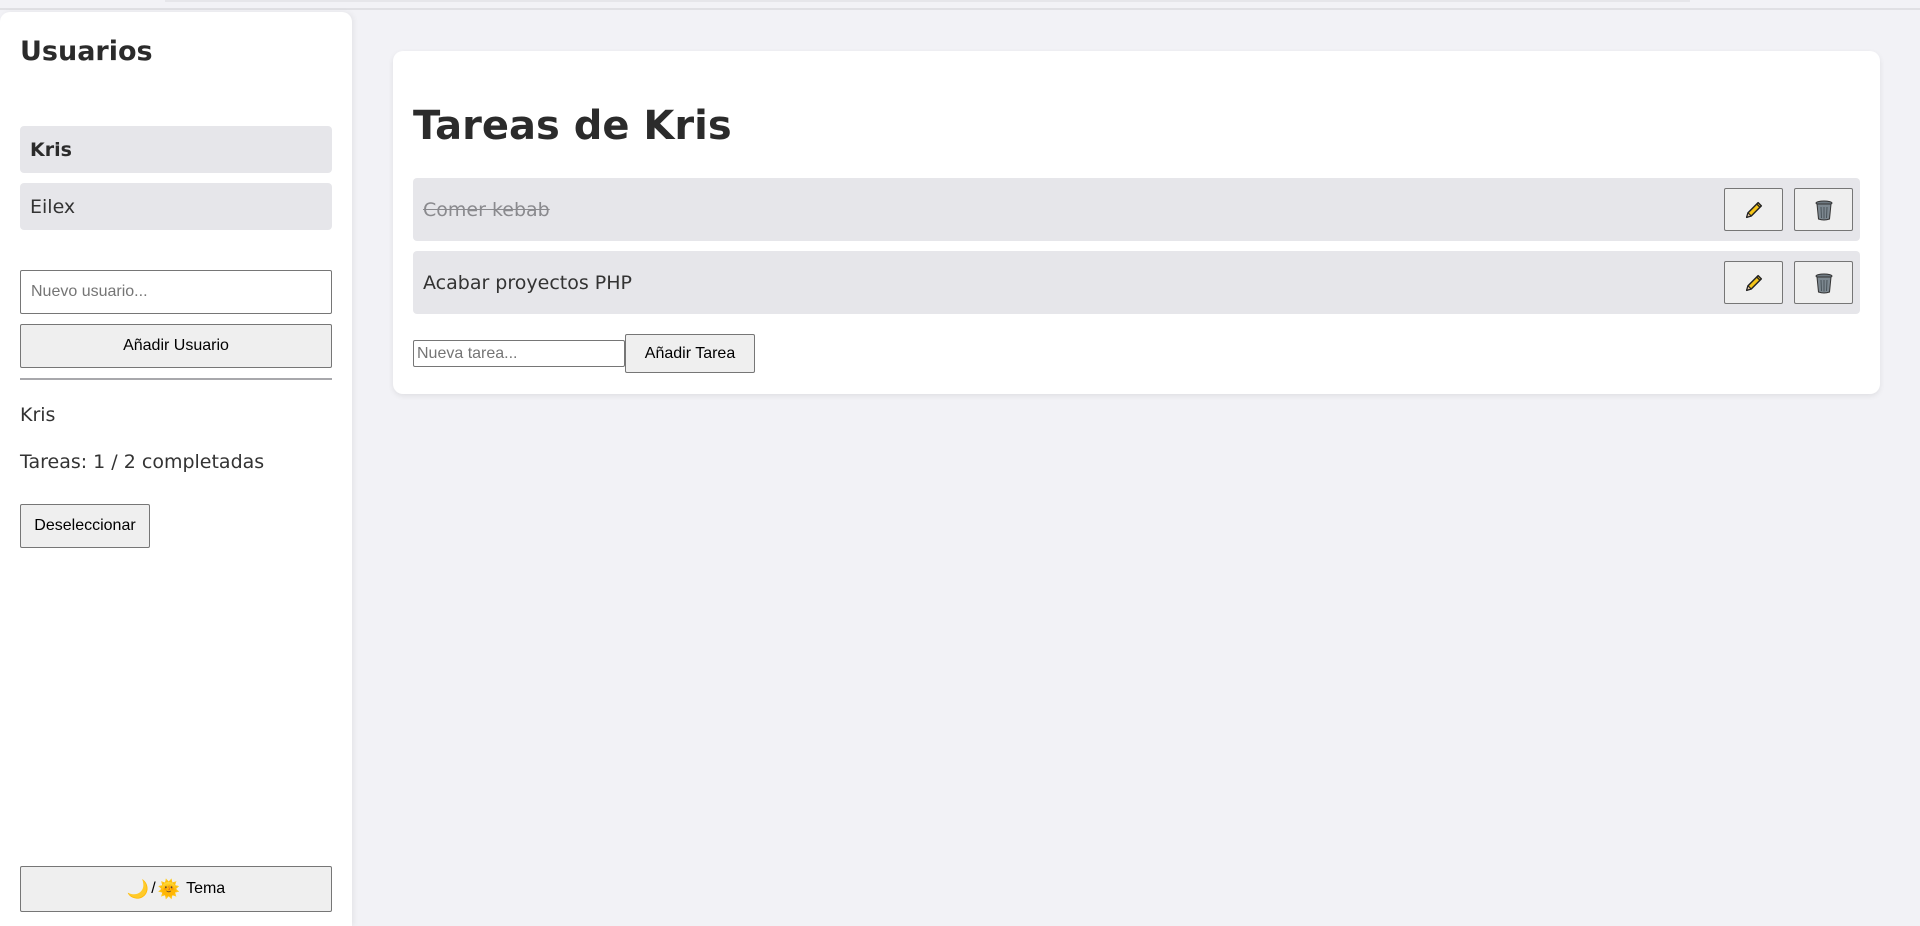 Image resolution: width=1920 pixels, height=926 pixels. What do you see at coordinates (486, 209) in the screenshot?
I see `task-text-completed: Comer kebab` at bounding box center [486, 209].